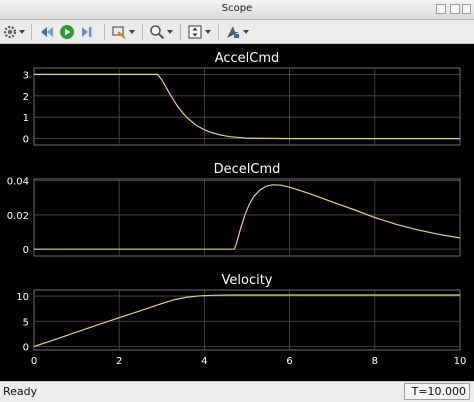 The image size is (474, 402). What do you see at coordinates (10, 32) in the screenshot?
I see `gear-icon` at bounding box center [10, 32].